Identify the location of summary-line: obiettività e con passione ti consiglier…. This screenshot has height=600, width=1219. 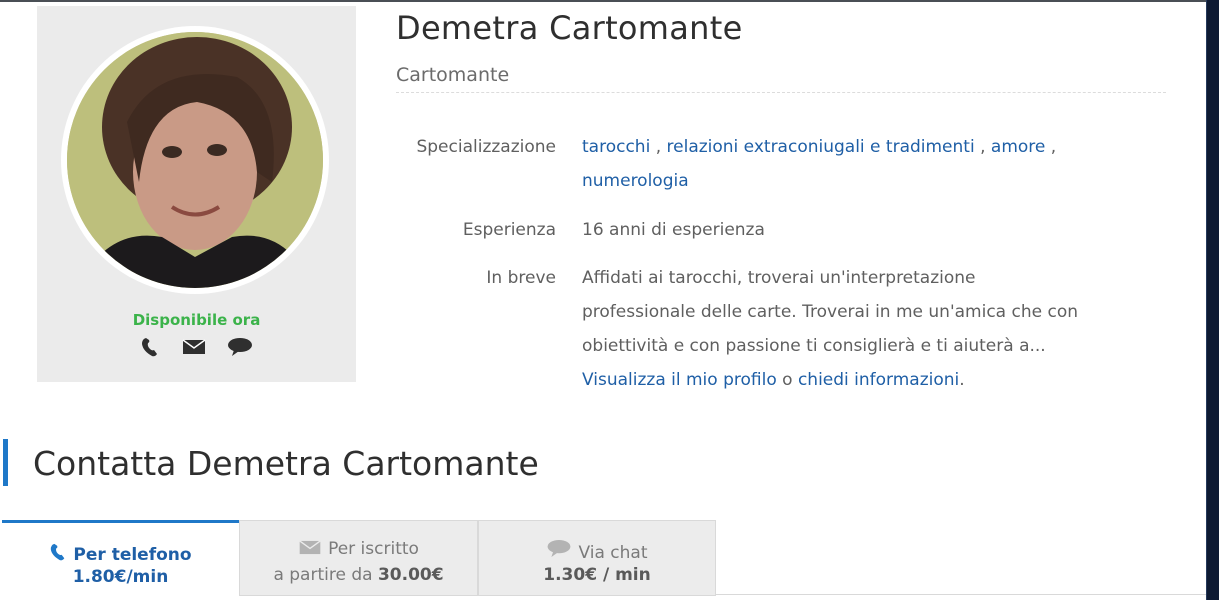
(814, 346).